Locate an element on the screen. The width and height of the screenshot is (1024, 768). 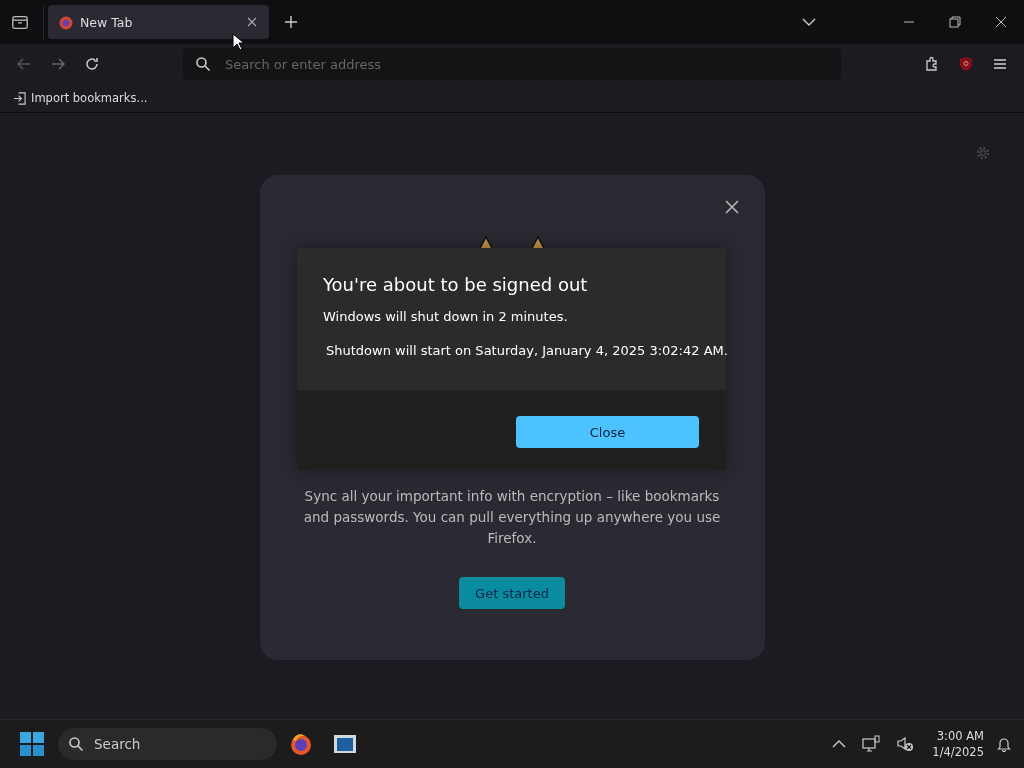
chevron-down-icon is located at coordinates (809, 22).